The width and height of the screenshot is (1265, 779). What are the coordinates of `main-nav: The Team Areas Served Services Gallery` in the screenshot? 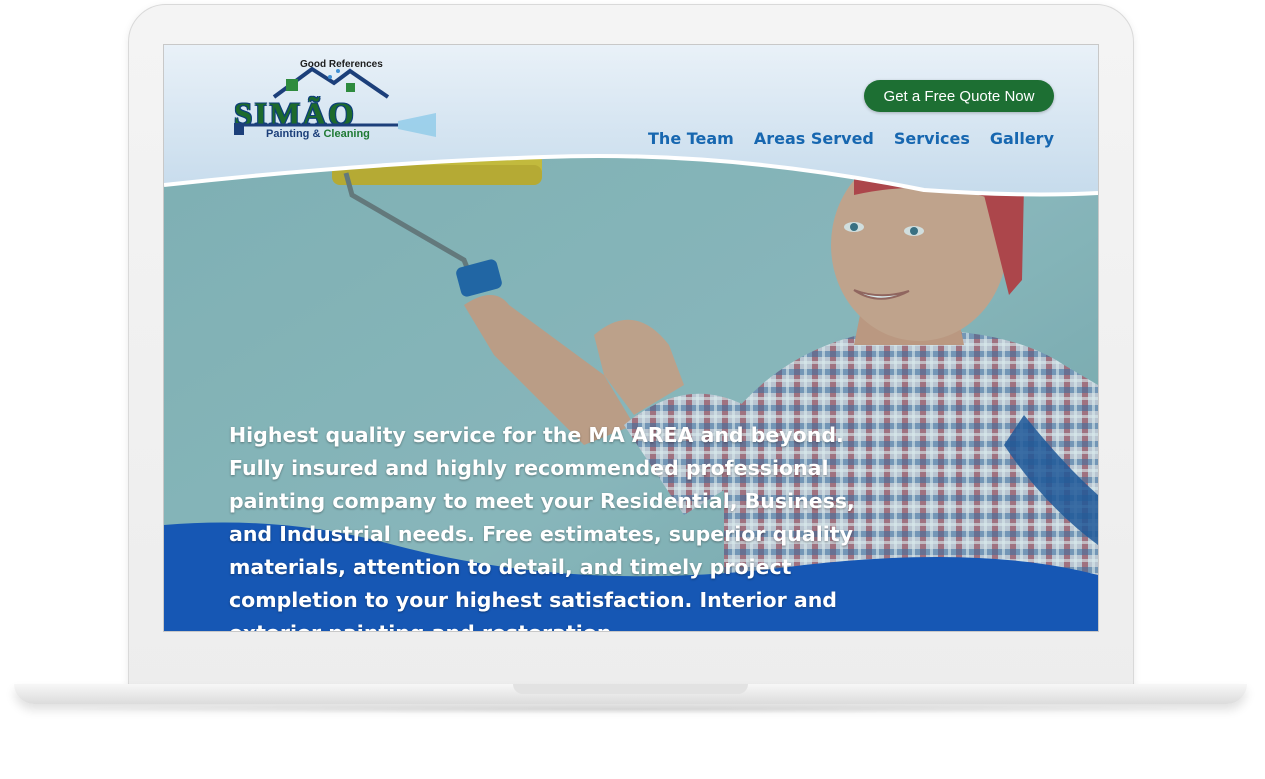 It's located at (851, 138).